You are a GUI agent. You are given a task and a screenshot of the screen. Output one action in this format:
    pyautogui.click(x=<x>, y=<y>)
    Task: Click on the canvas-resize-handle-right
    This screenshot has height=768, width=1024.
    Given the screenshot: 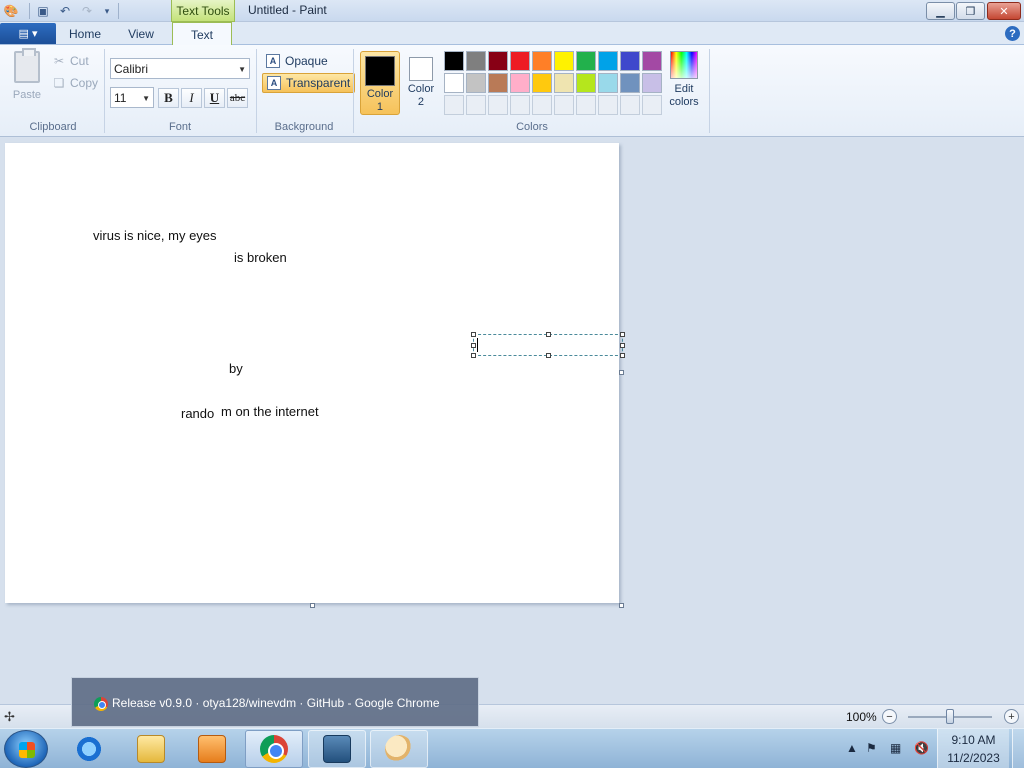 What is the action you would take?
    pyautogui.click(x=621, y=372)
    